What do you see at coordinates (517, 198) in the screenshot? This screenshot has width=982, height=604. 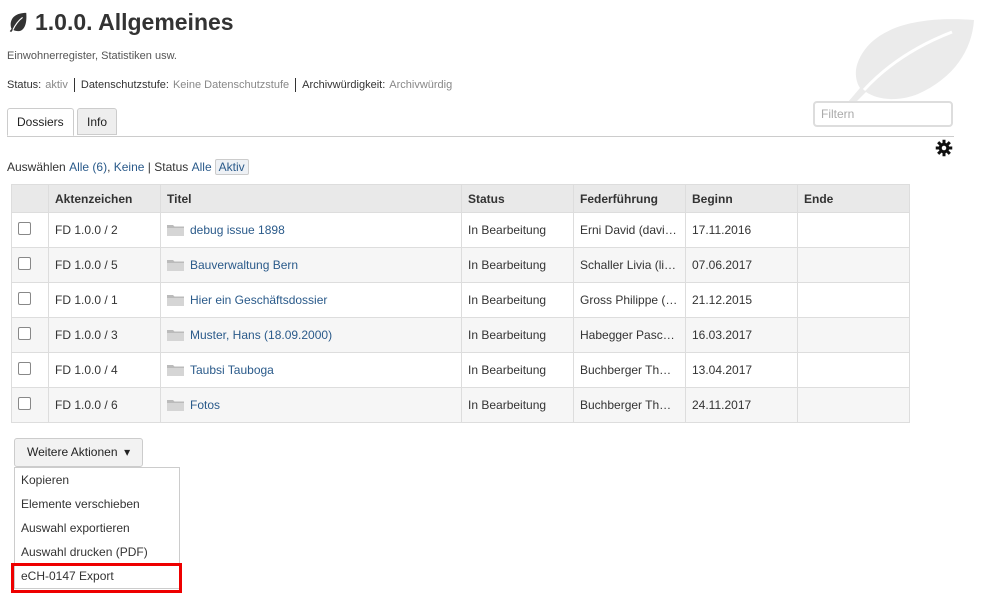 I see `column-header-status: Status` at bounding box center [517, 198].